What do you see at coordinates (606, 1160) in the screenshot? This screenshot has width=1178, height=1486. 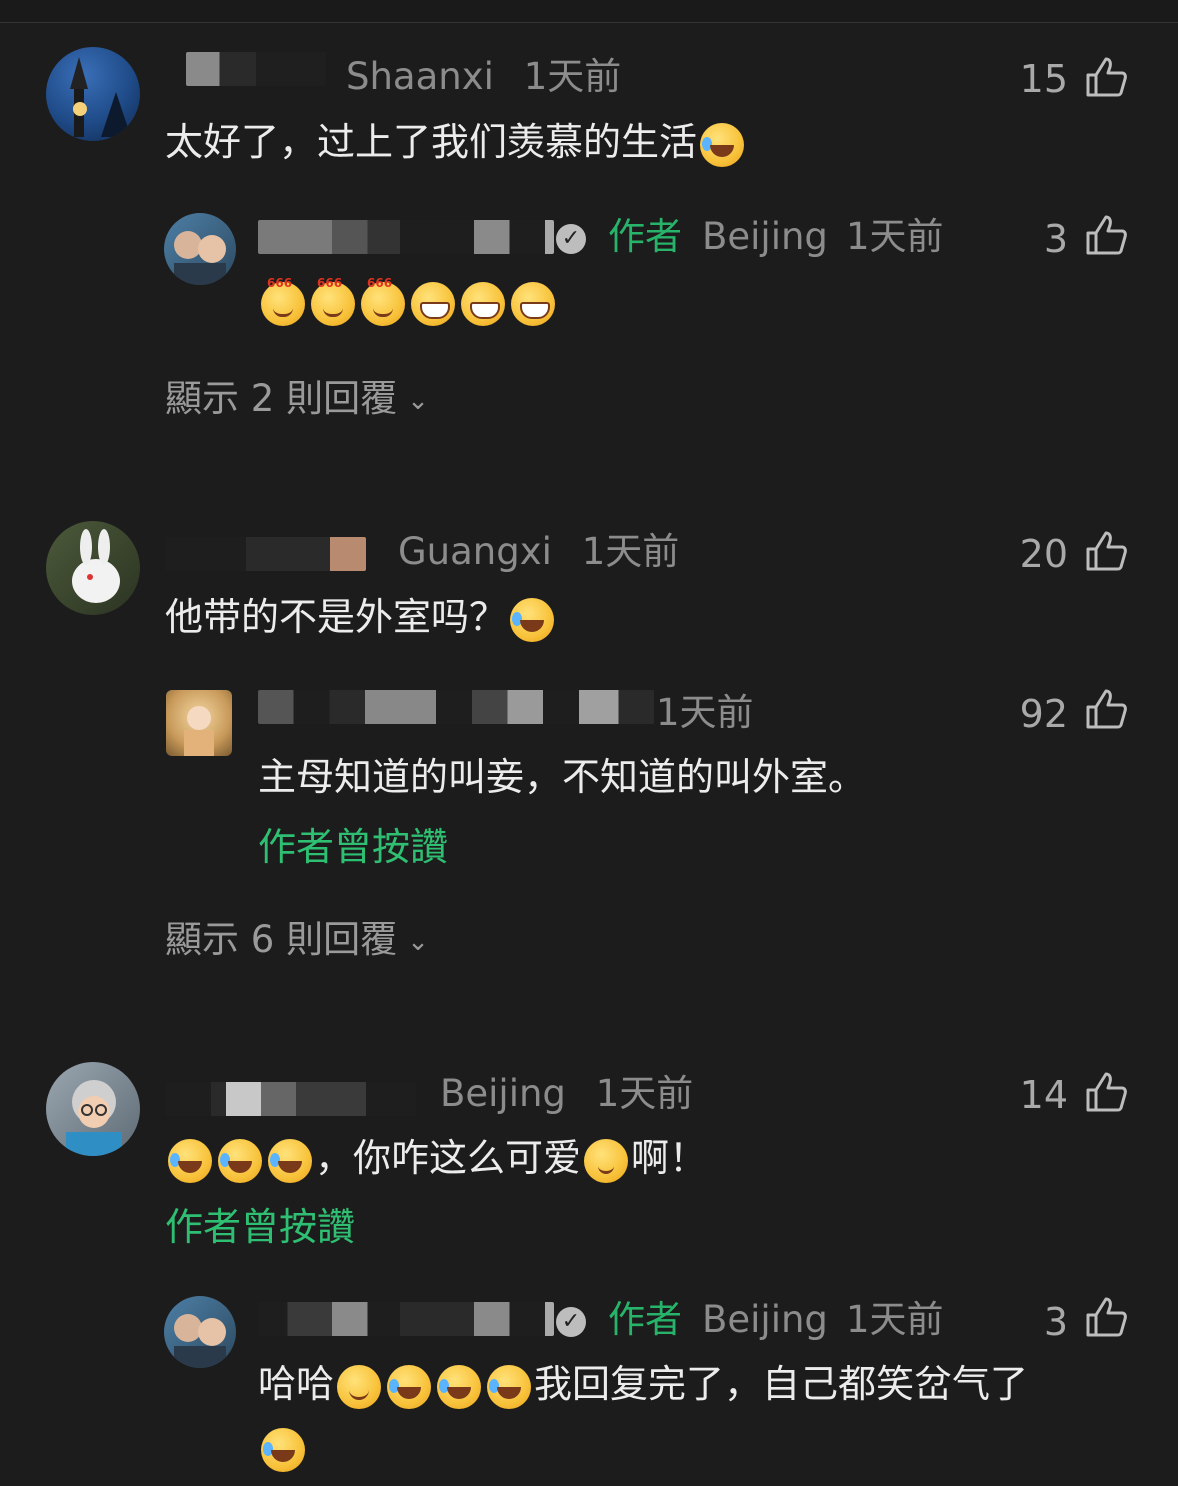 I see `blush-smile-emoji-icon` at bounding box center [606, 1160].